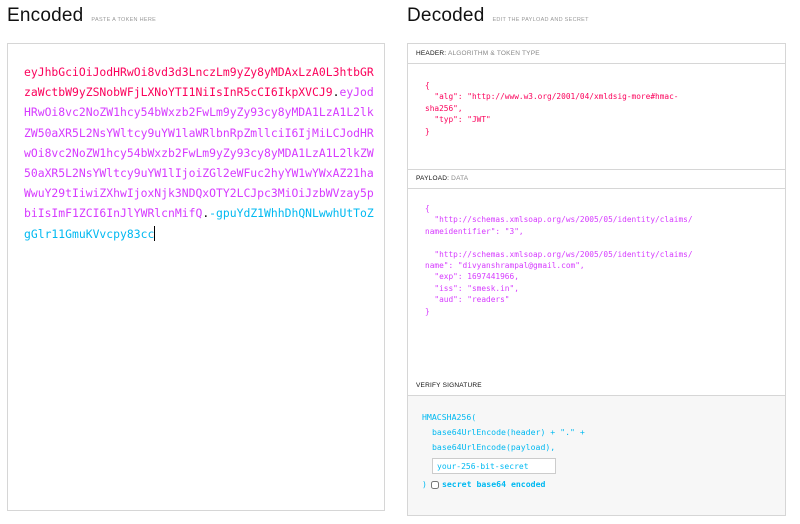 Image resolution: width=800 pixels, height=524 pixels. What do you see at coordinates (45, 15) in the screenshot?
I see `encoded-title: Encoded` at bounding box center [45, 15].